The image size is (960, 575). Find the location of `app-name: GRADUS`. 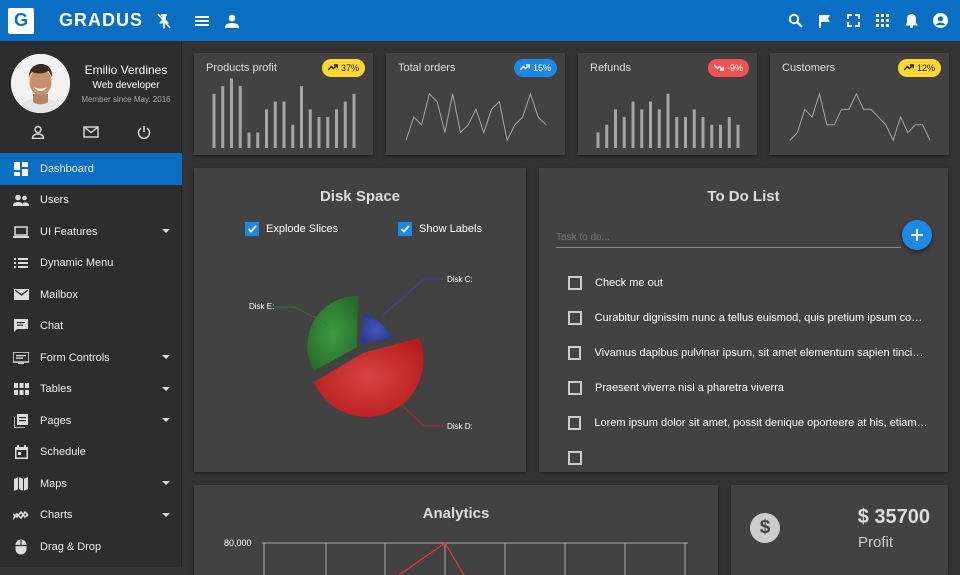

app-name: GRADUS is located at coordinates (101, 20).